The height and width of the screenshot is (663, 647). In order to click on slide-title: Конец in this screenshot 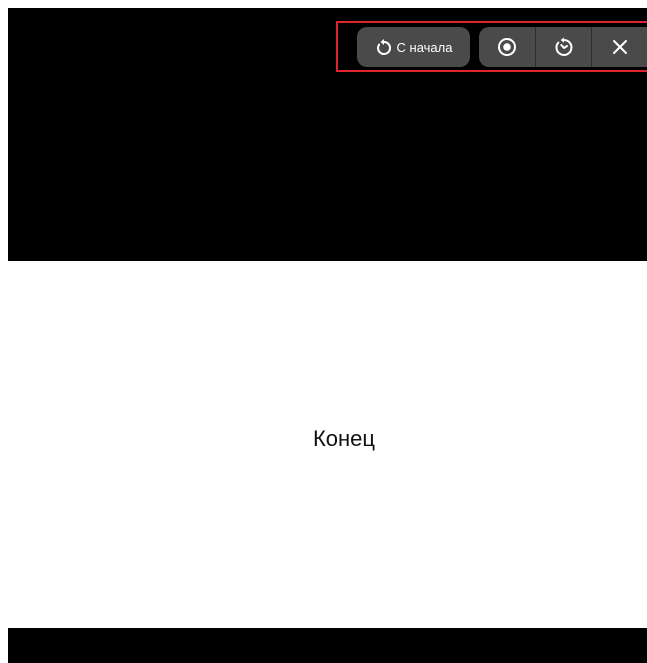, I will do `click(344, 438)`.